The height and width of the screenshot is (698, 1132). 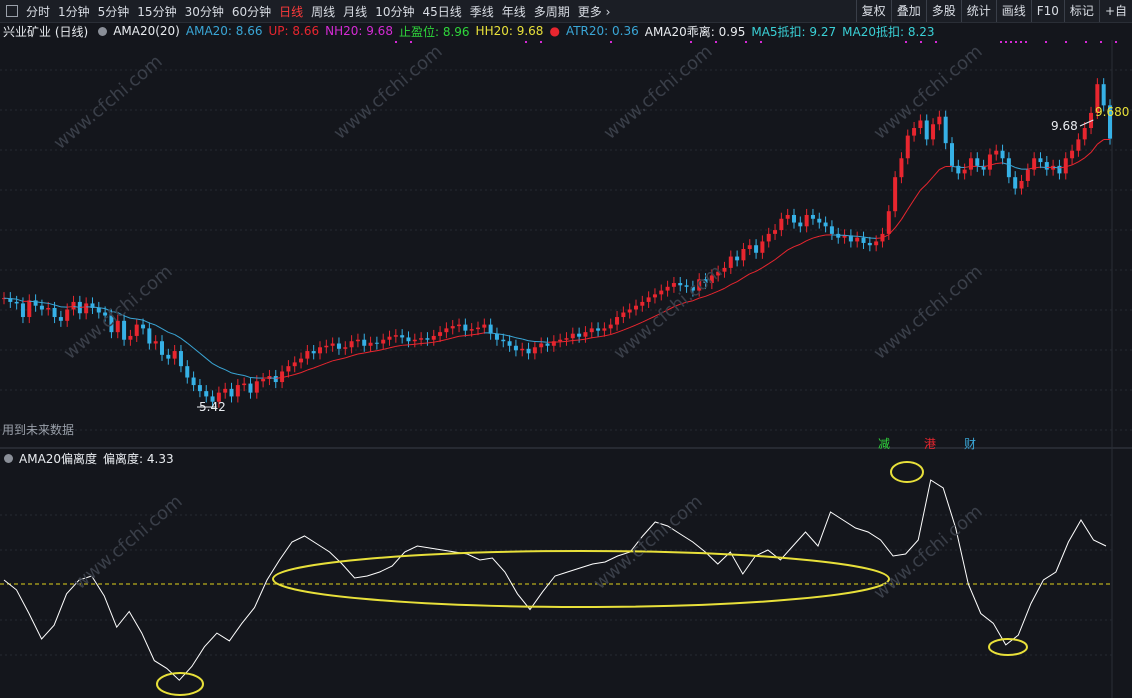 I want to click on sub-title: AMA20偏离度, so click(x=58, y=458).